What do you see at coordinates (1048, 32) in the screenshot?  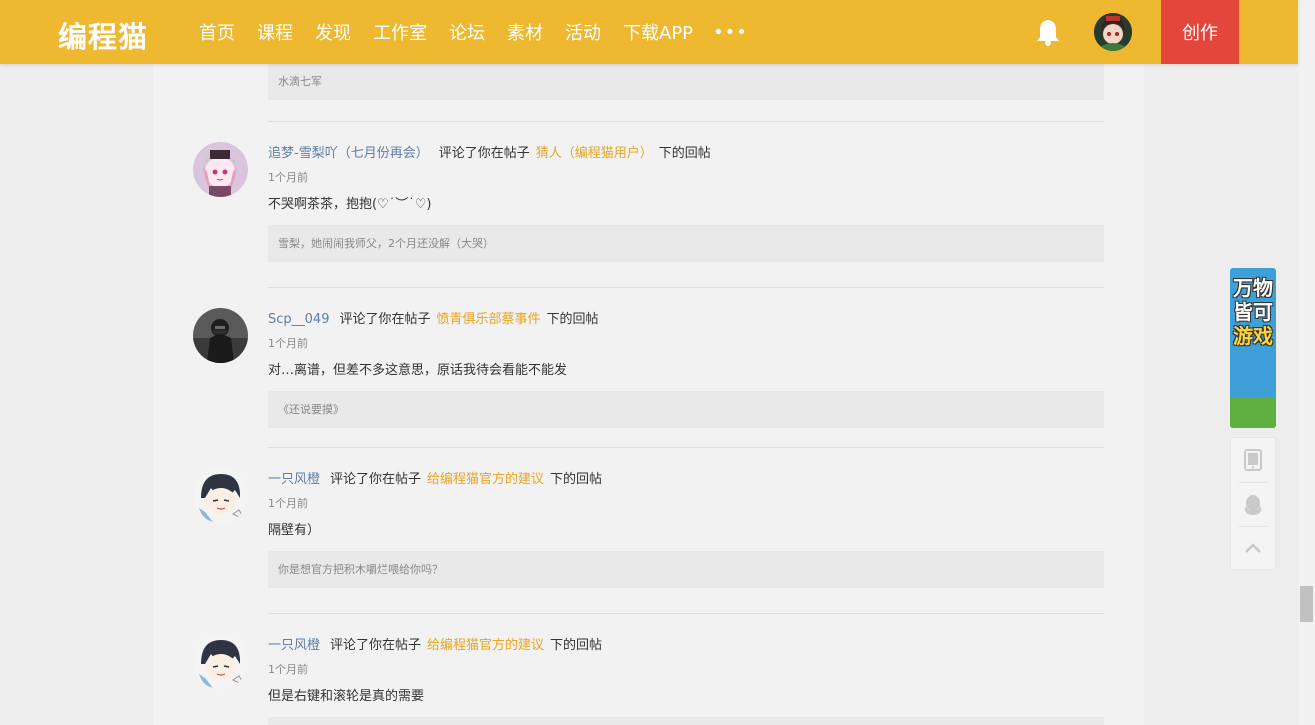 I see `bell-icon` at bounding box center [1048, 32].